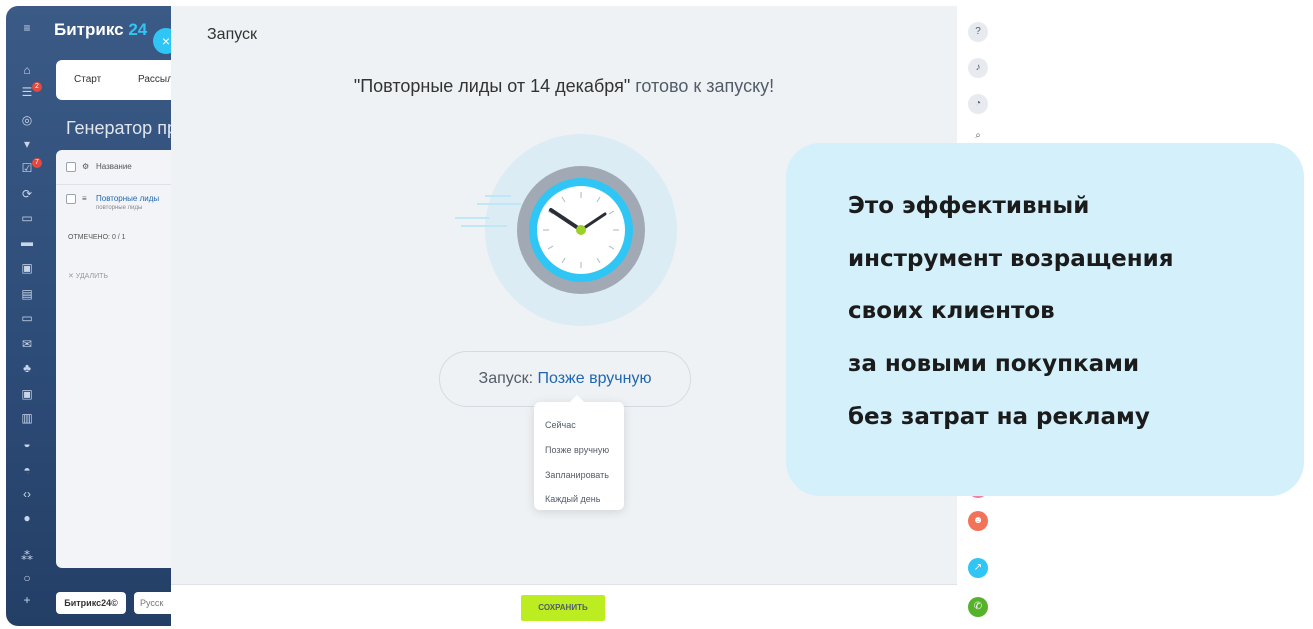 This screenshot has width=1313, height=629. Describe the element at coordinates (114, 166) in the screenshot. I see `column-name: Название` at that location.